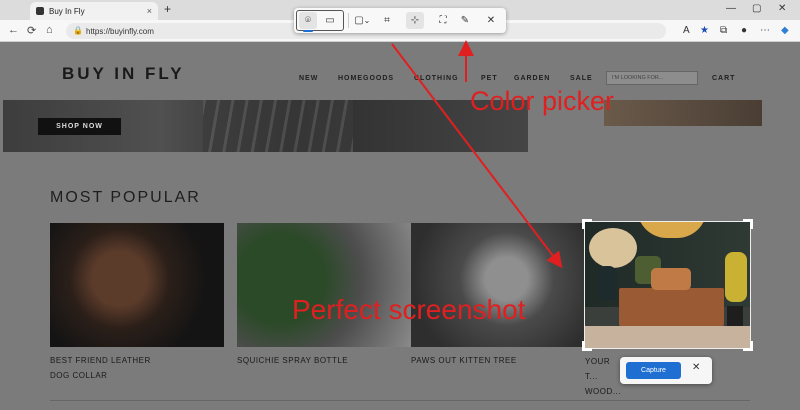 This screenshot has width=800, height=410. I want to click on yellow-coat, so click(736, 277).